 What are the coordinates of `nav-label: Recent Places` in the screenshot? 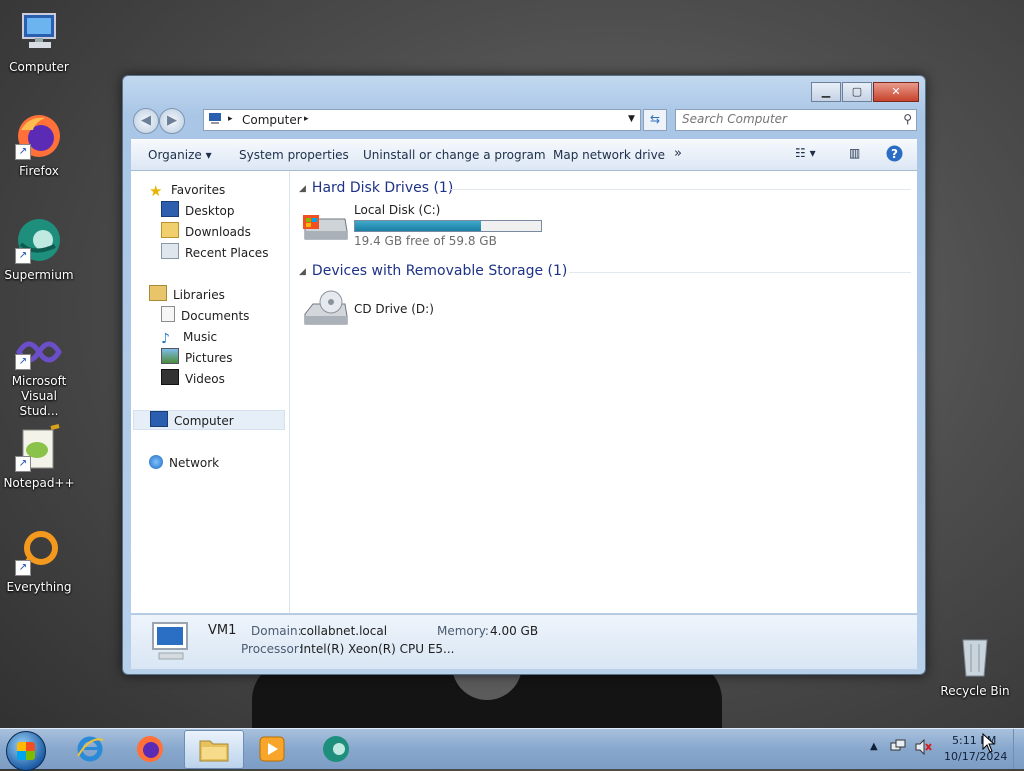 It's located at (227, 253).